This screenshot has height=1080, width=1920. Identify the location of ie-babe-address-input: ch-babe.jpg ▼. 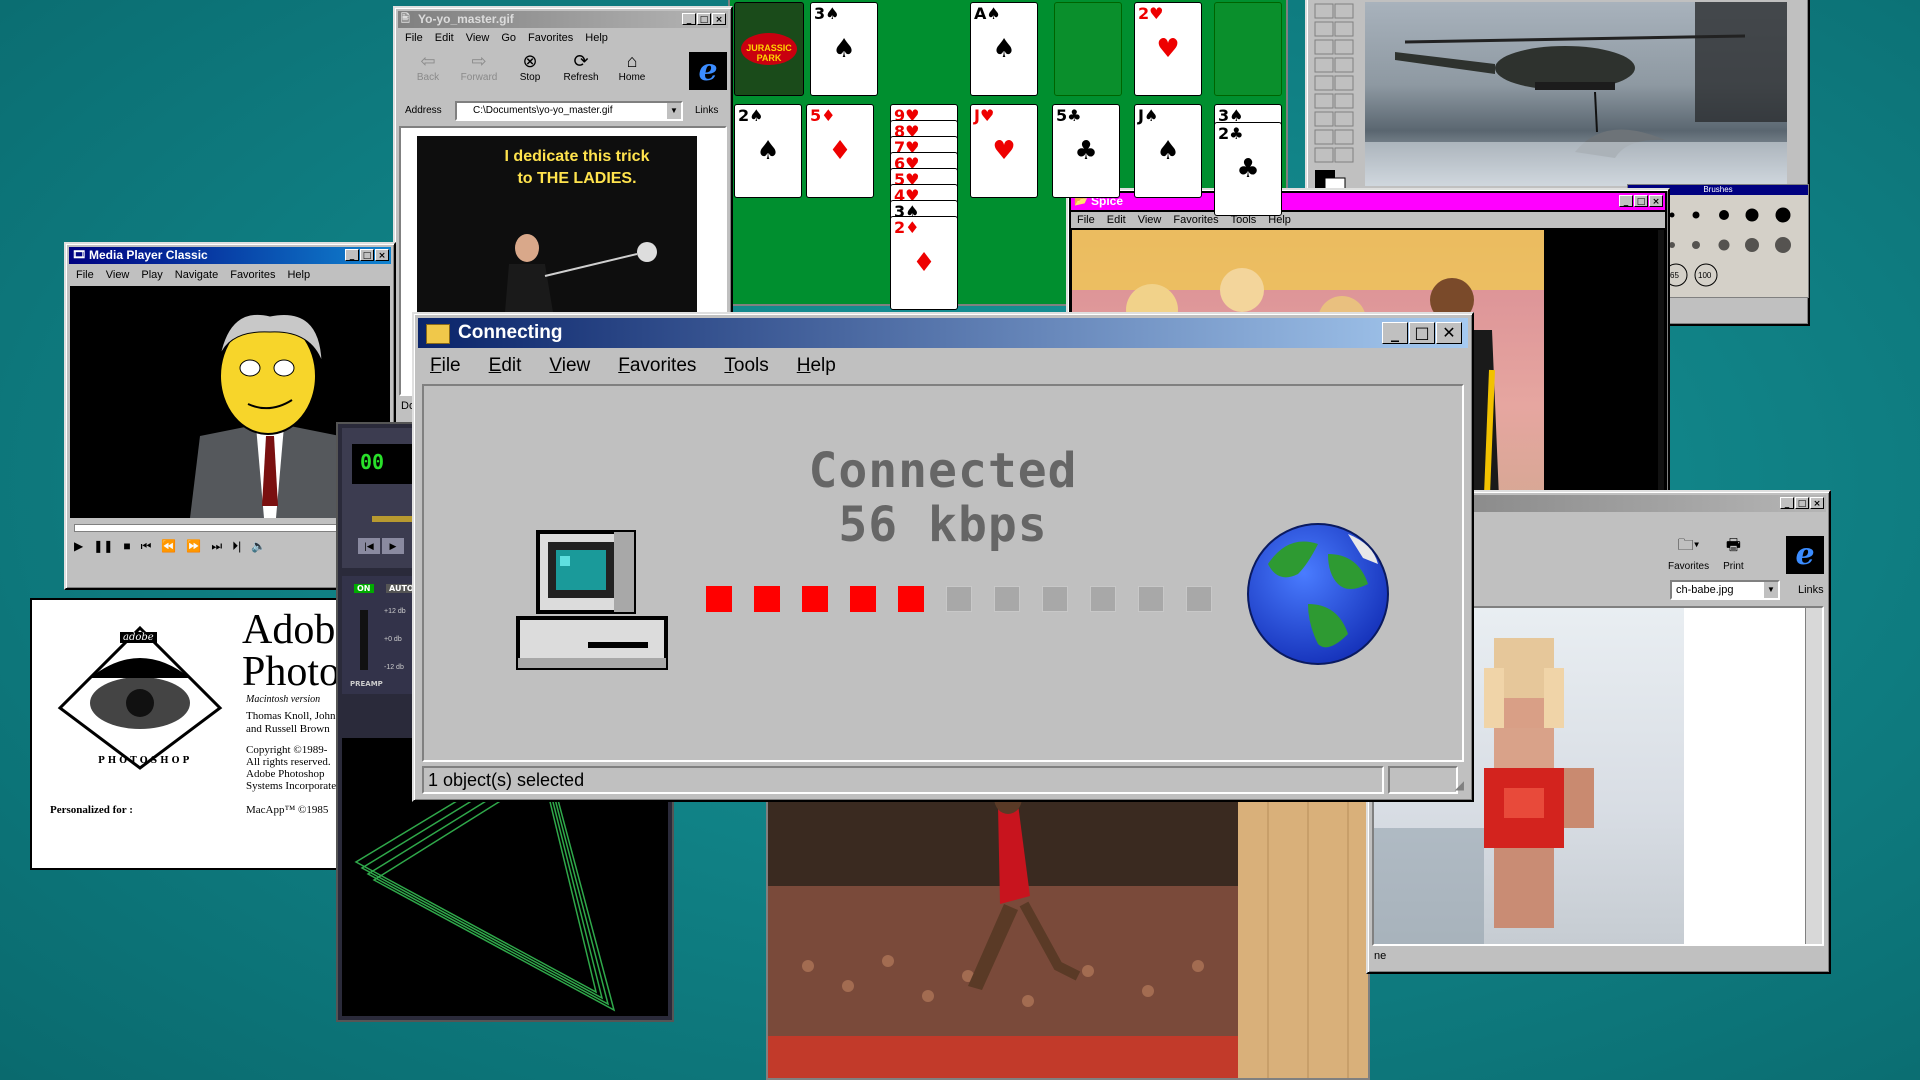
(1725, 590).